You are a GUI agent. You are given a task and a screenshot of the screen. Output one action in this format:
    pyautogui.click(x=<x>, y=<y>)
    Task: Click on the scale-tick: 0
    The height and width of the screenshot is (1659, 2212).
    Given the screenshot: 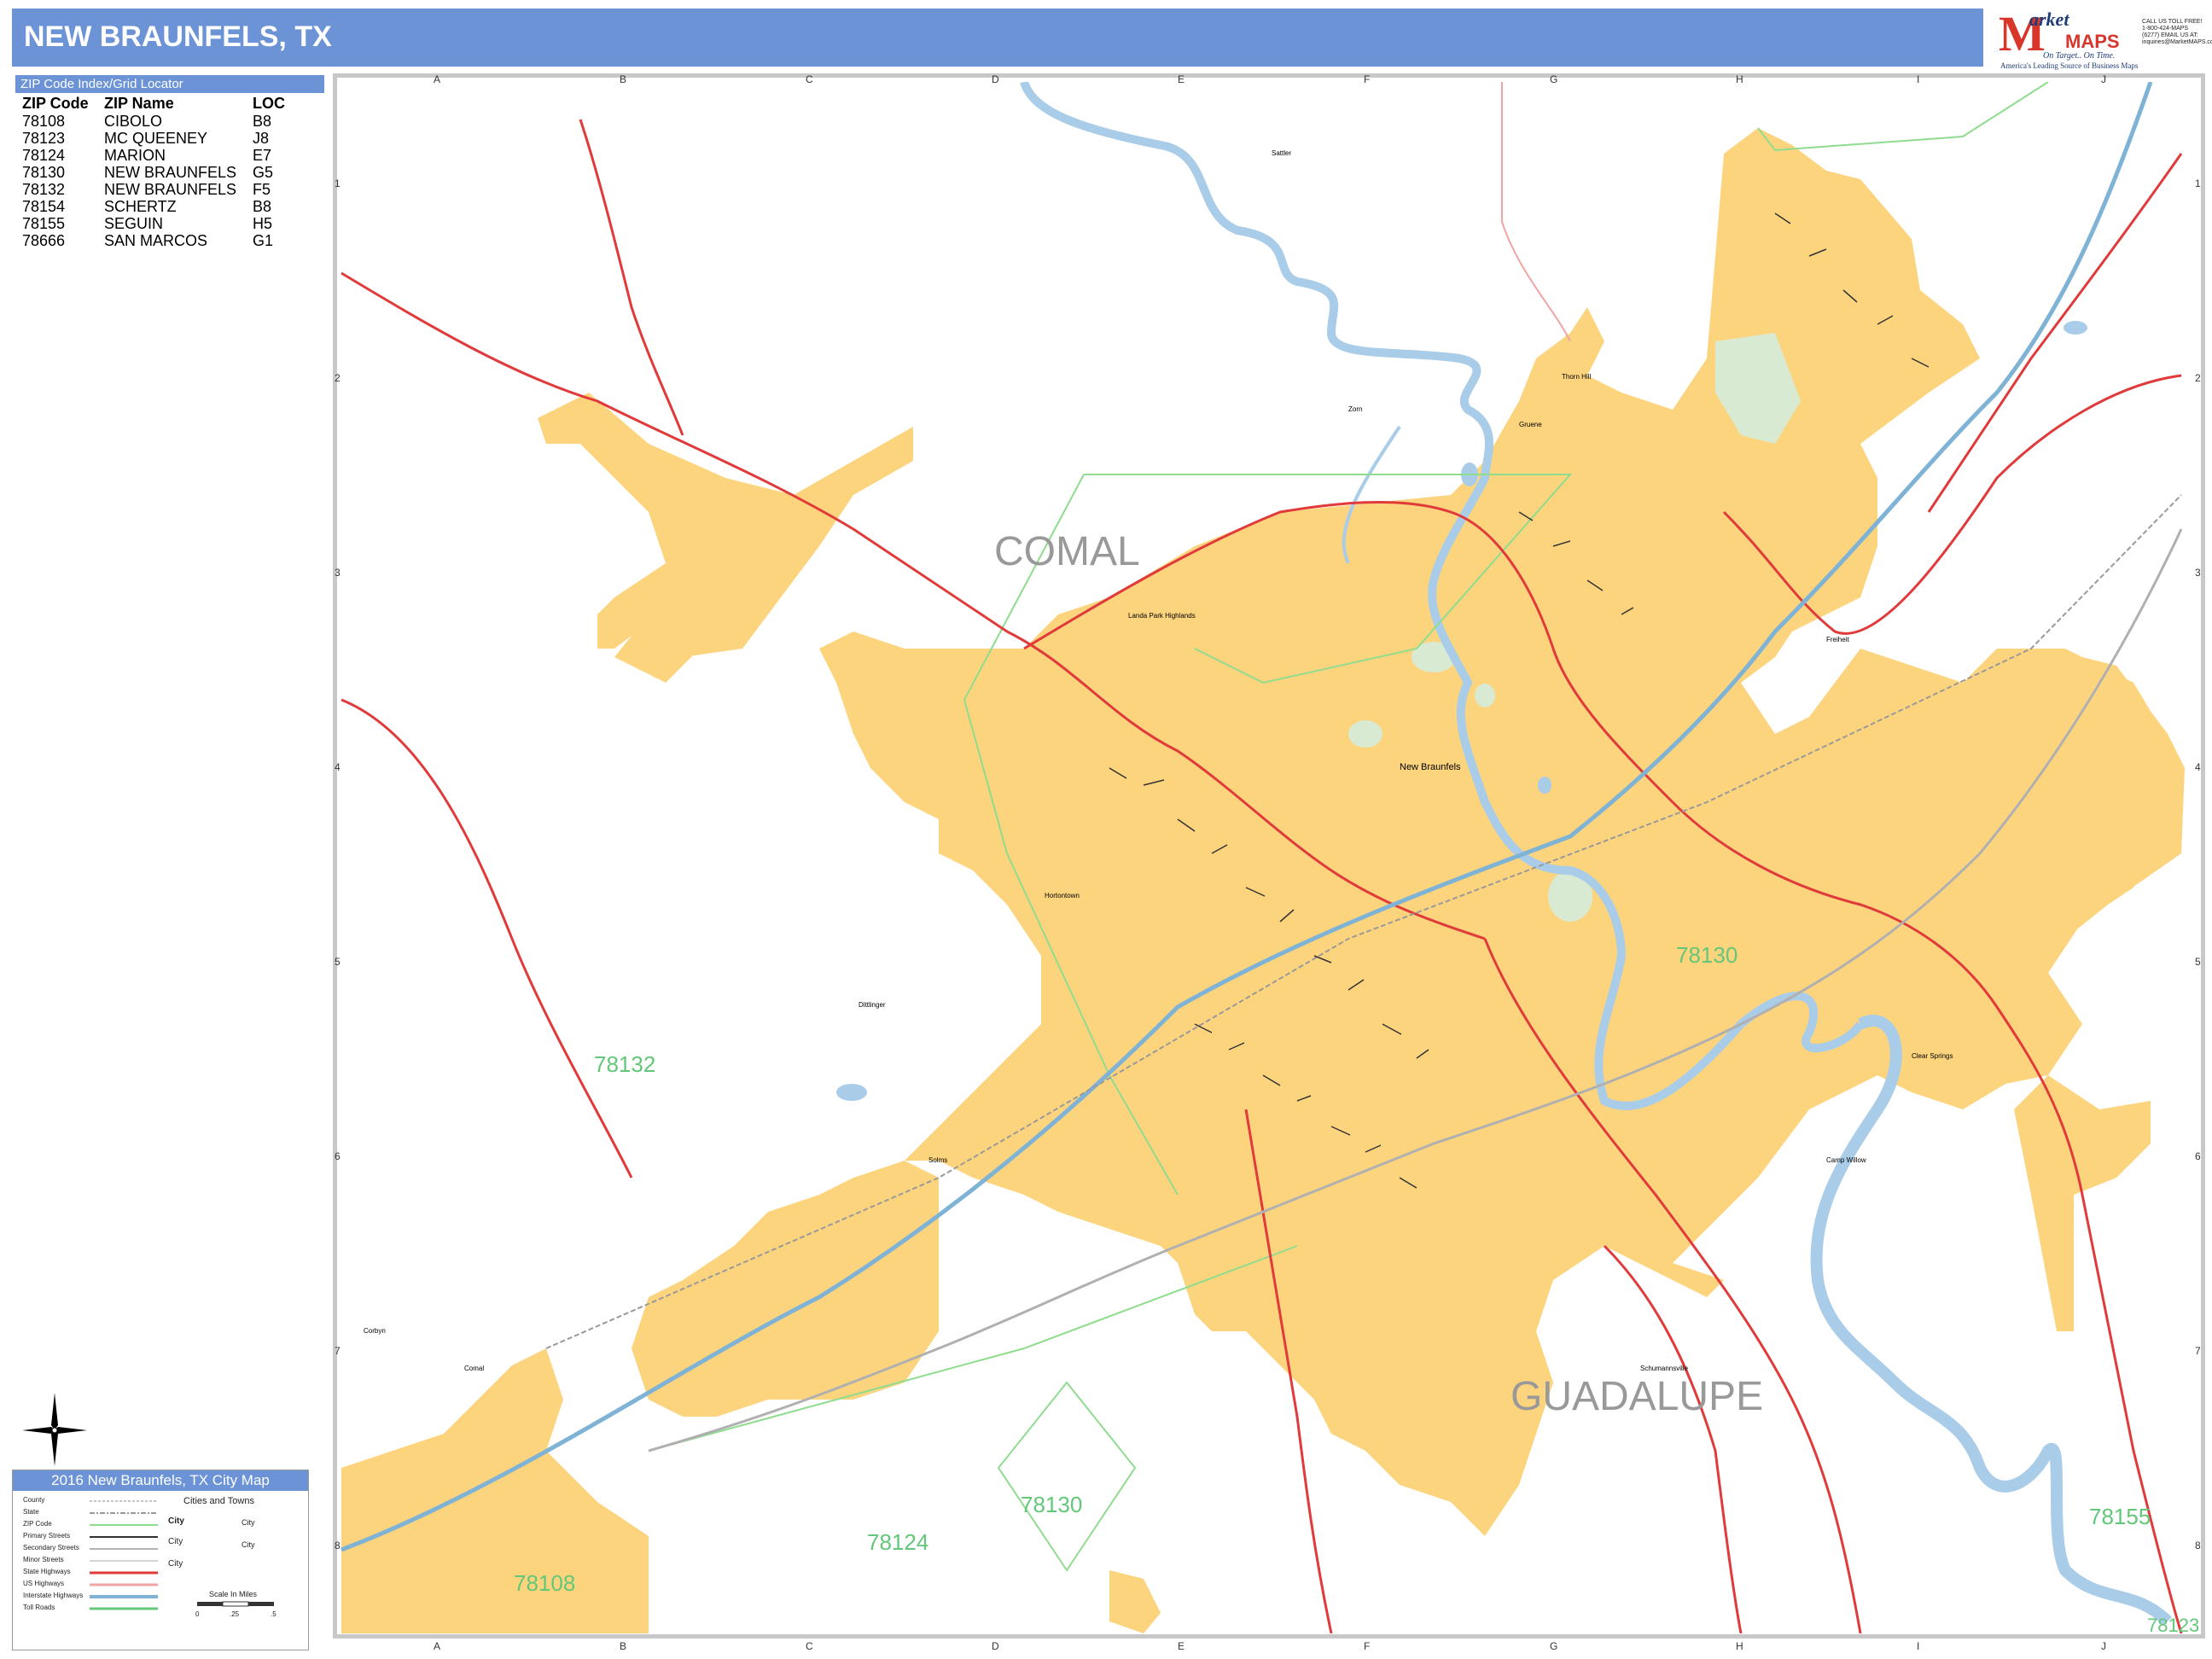 What is the action you would take?
    pyautogui.click(x=197, y=1614)
    